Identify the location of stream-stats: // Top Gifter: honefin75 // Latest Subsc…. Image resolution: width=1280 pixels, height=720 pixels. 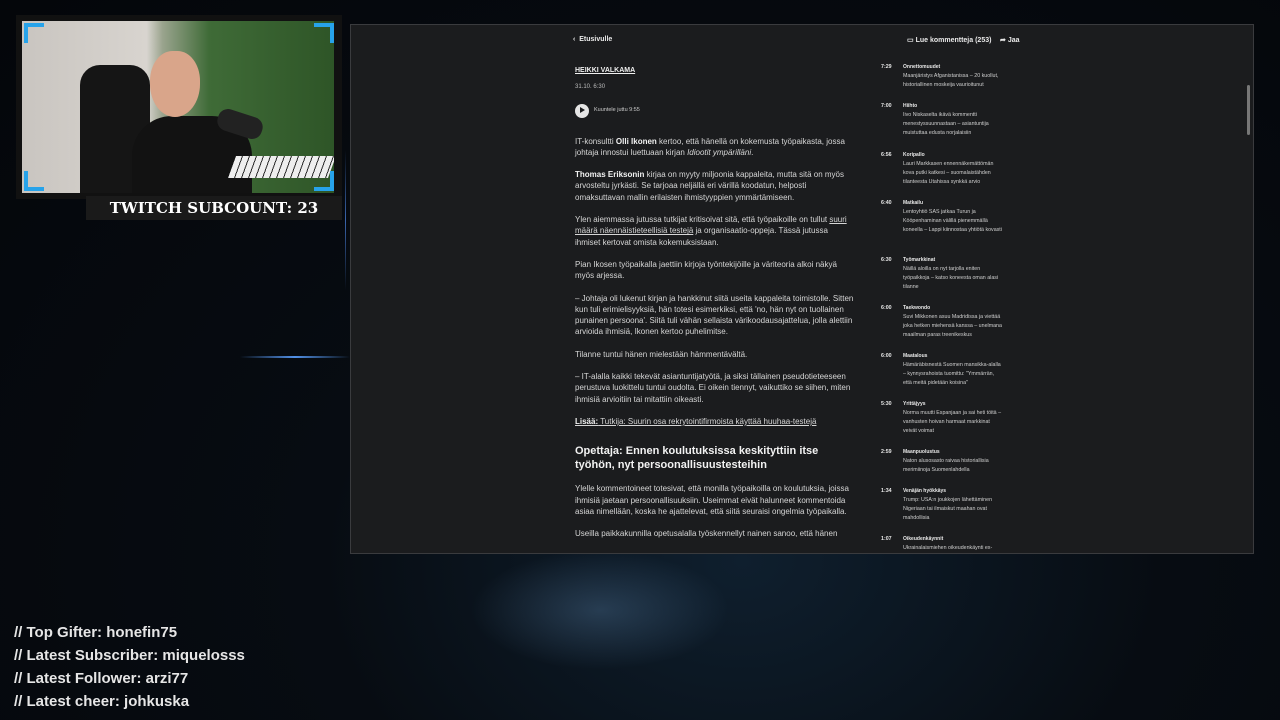
(129, 667).